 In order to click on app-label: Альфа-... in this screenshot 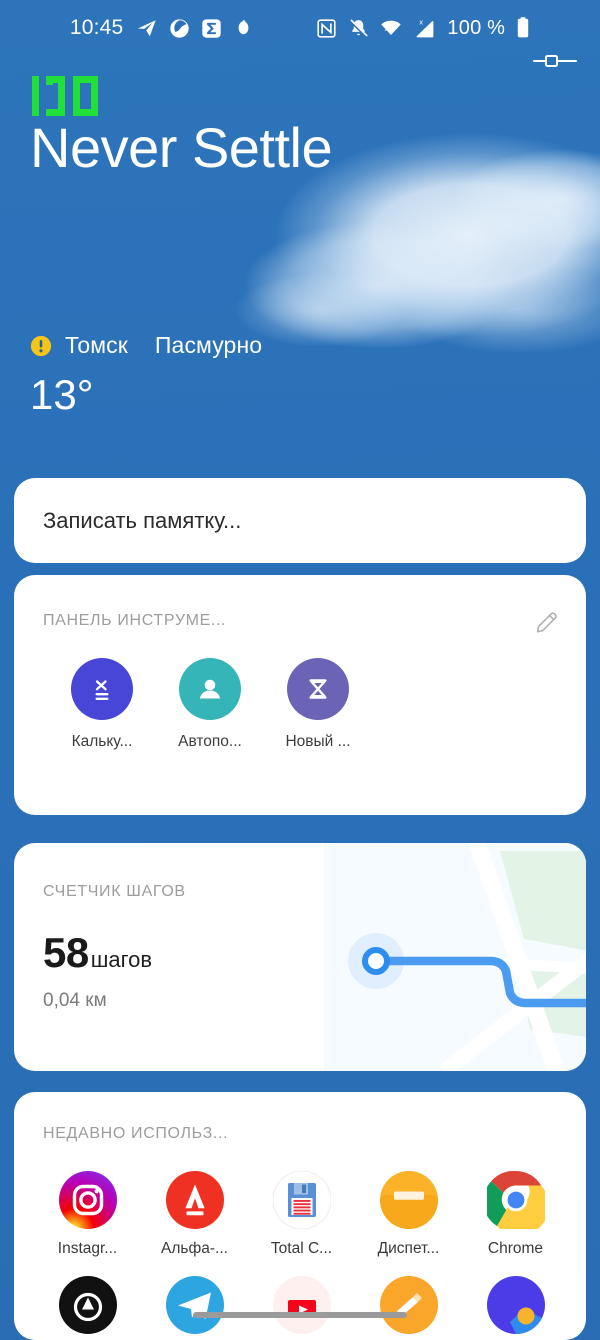, I will do `click(194, 1248)`.